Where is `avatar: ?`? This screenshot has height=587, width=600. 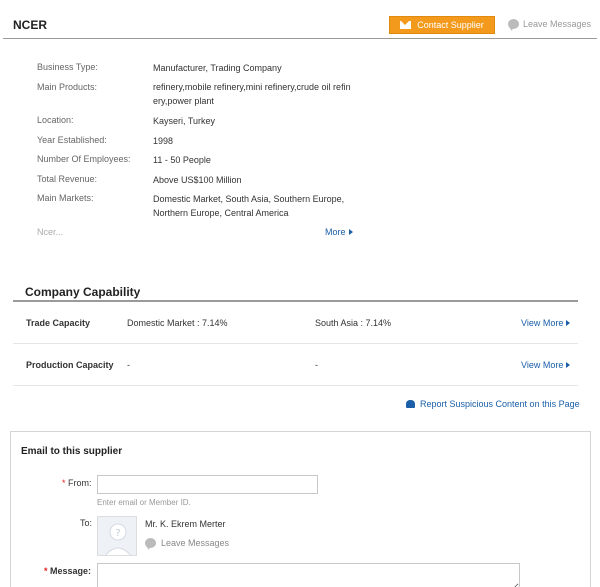
avatar: ? is located at coordinates (117, 536).